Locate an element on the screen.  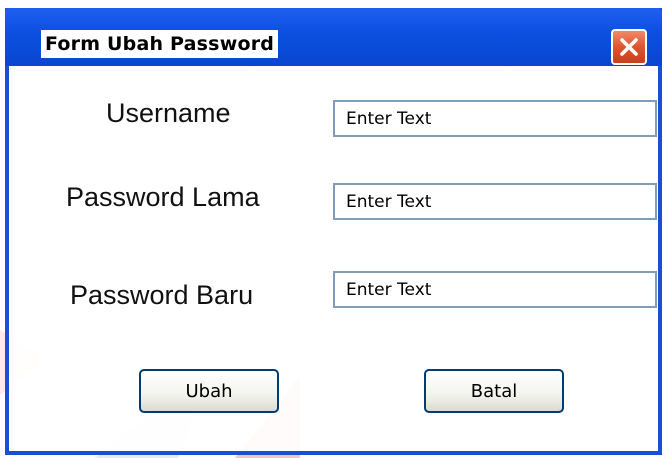
close-icon is located at coordinates (629, 47).